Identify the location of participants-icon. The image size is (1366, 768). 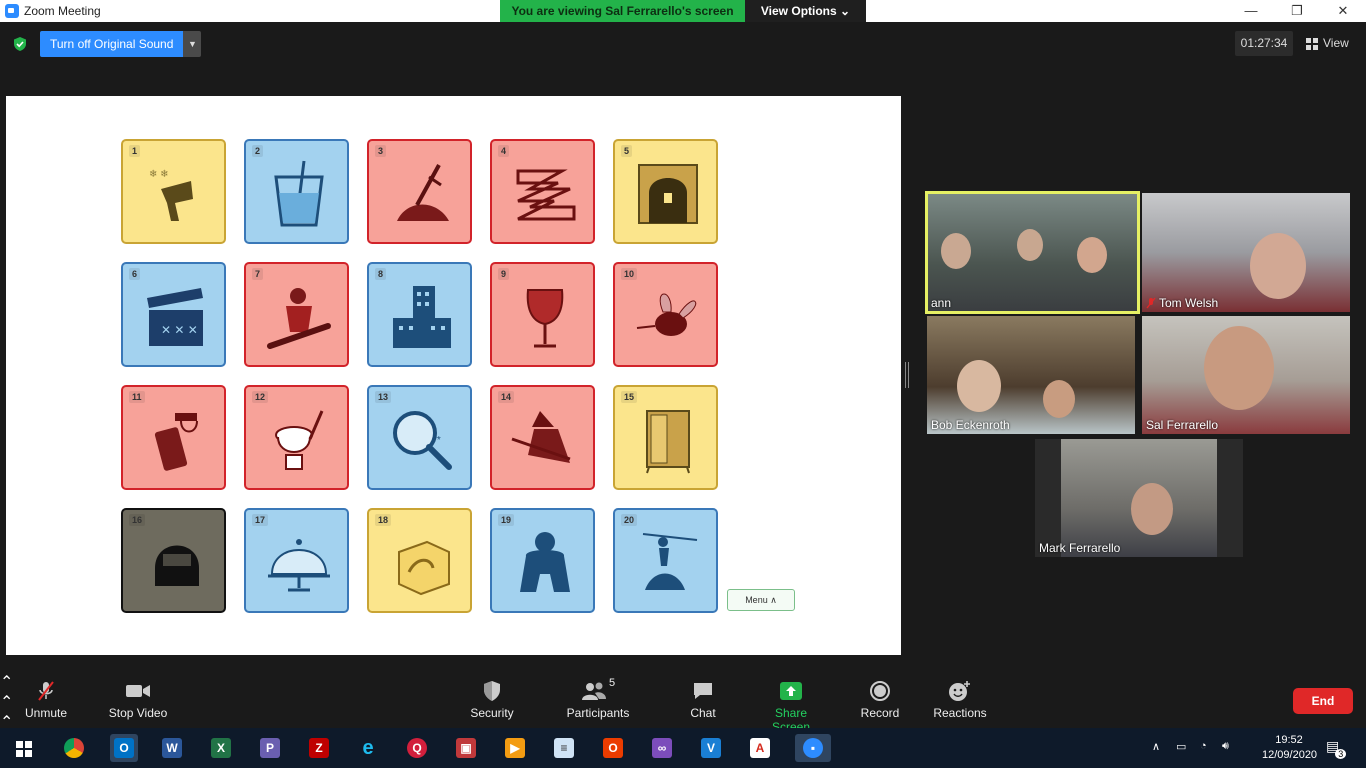
(593, 691).